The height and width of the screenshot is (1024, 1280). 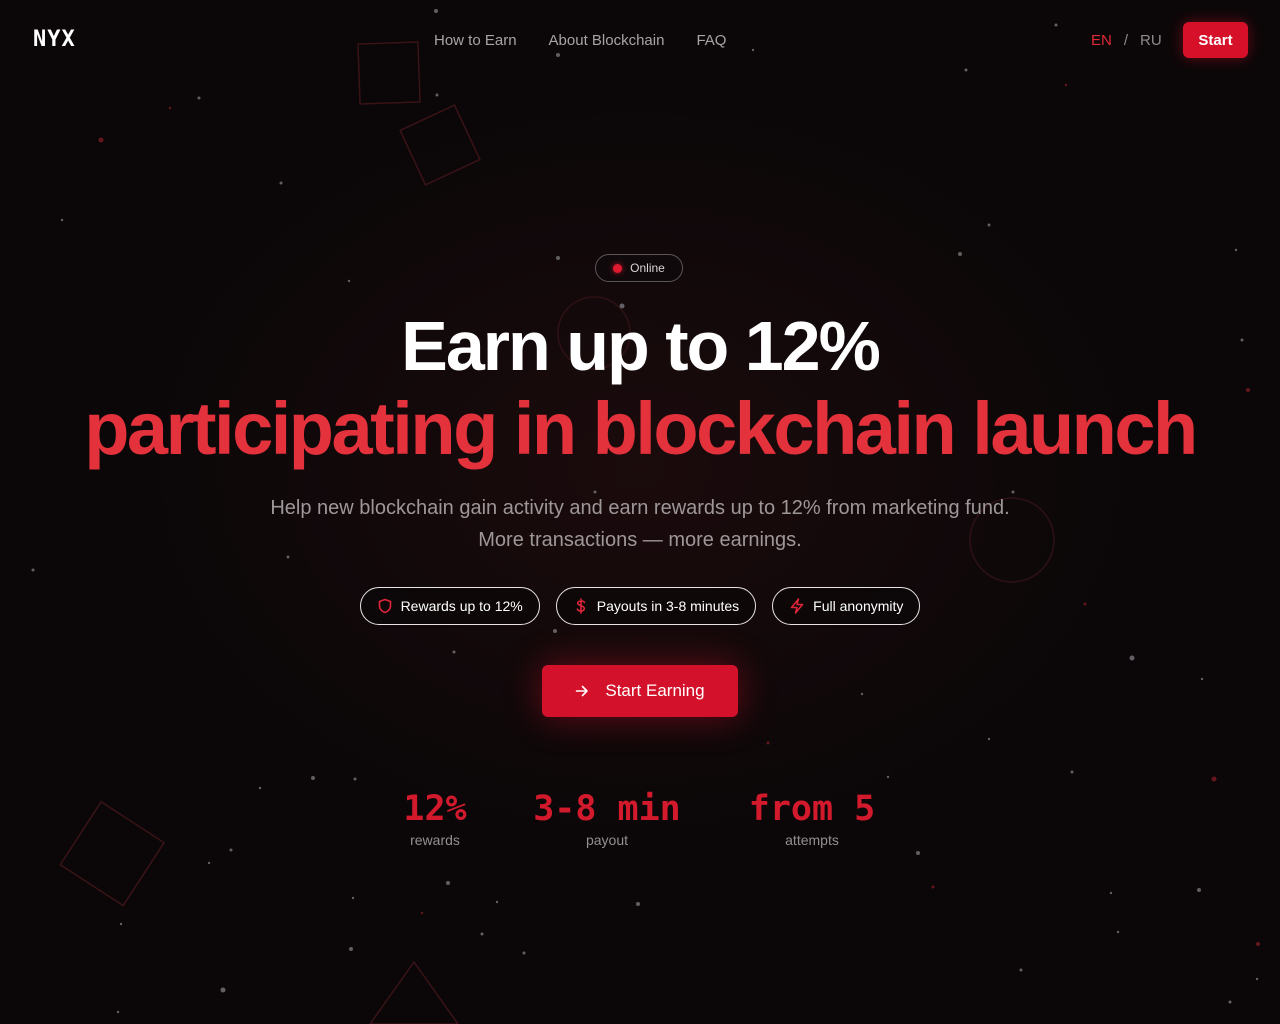 I want to click on stat-rewards: 12% rewards, so click(x=435, y=818).